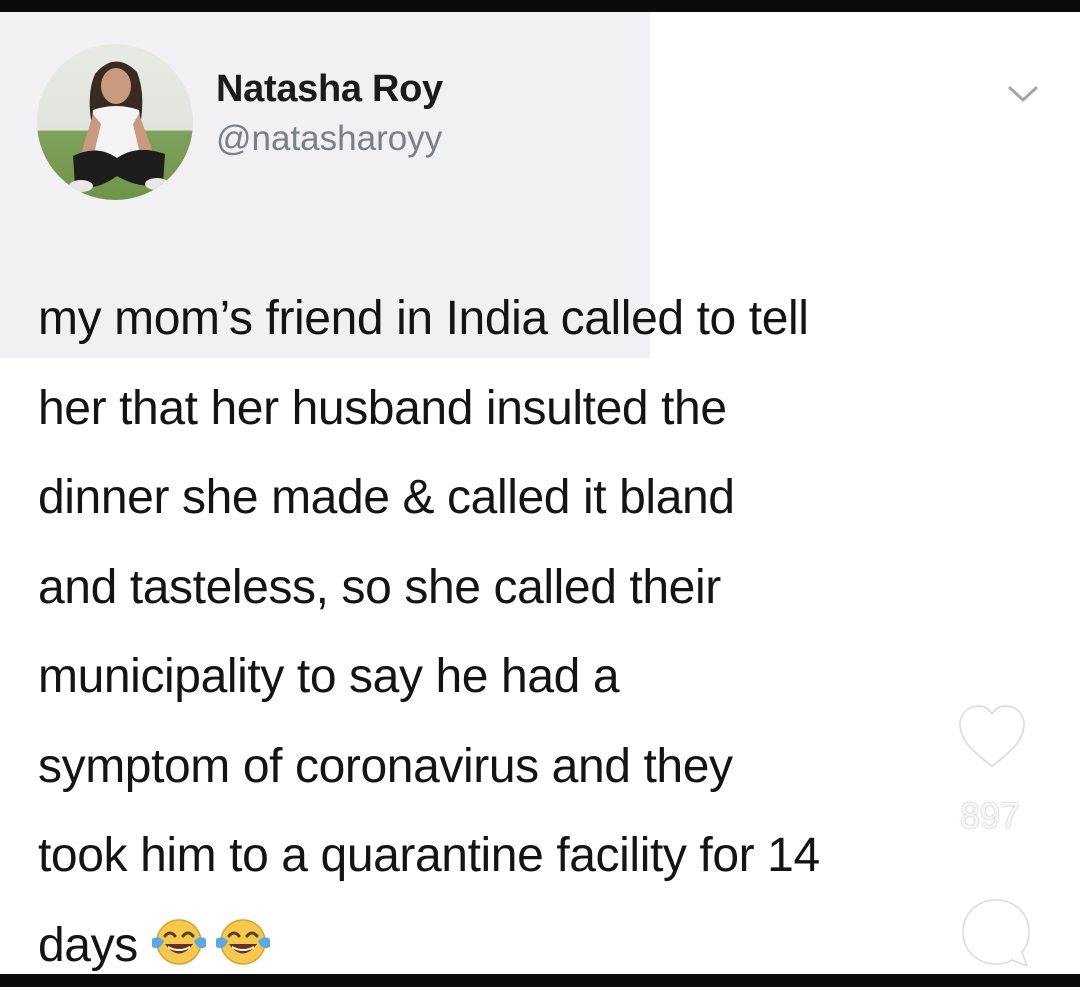 This screenshot has width=1080, height=987. Describe the element at coordinates (423, 318) in the screenshot. I see `tweet-line: my mom’s friend in India called to tell` at that location.